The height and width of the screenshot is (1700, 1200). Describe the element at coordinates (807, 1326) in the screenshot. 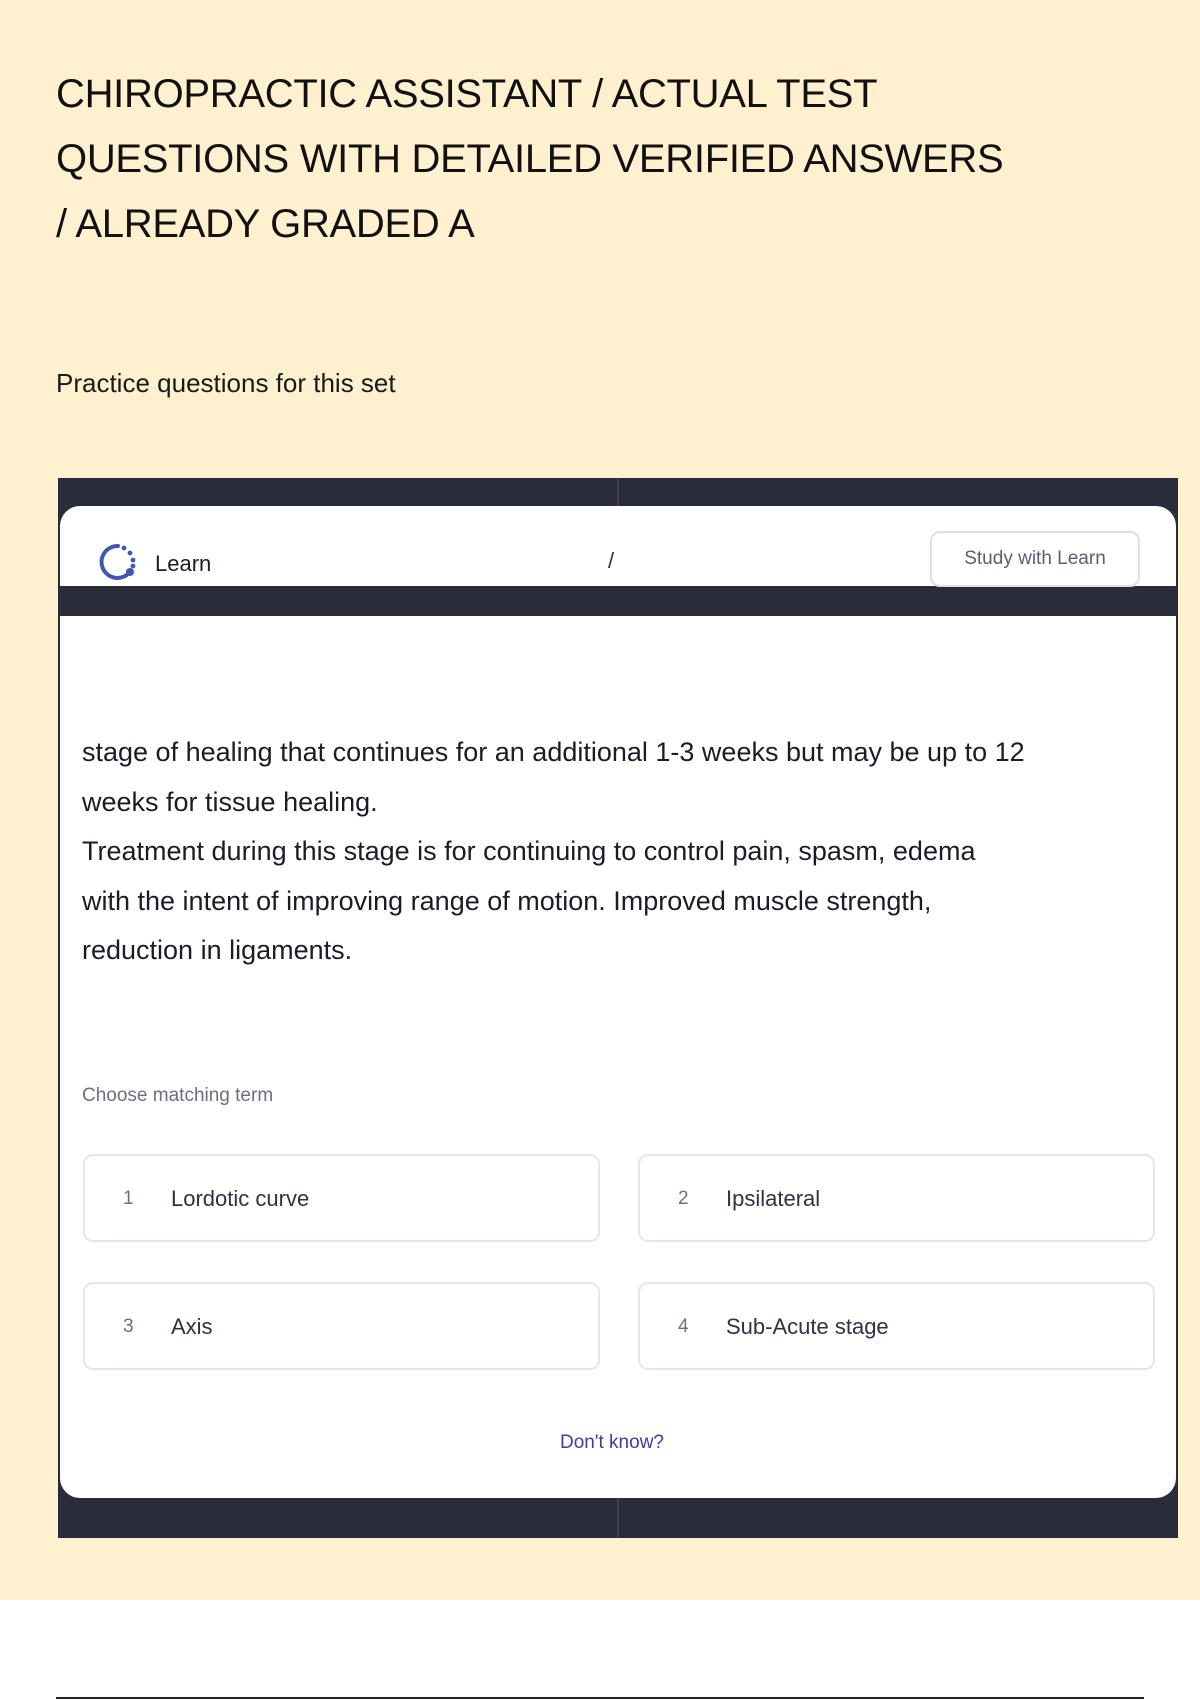

I see `option-term: Sub-Acute stage` at that location.